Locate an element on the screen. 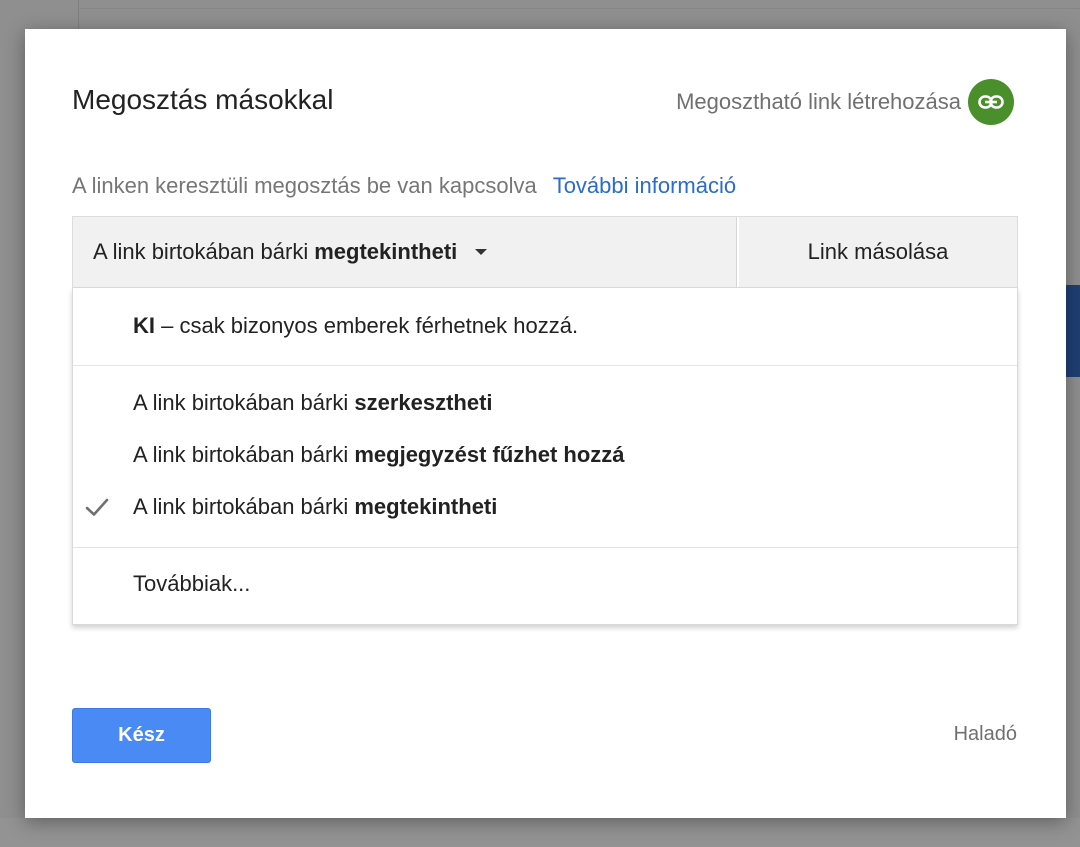 The image size is (1080, 847). background-accent is located at coordinates (1073, 331).